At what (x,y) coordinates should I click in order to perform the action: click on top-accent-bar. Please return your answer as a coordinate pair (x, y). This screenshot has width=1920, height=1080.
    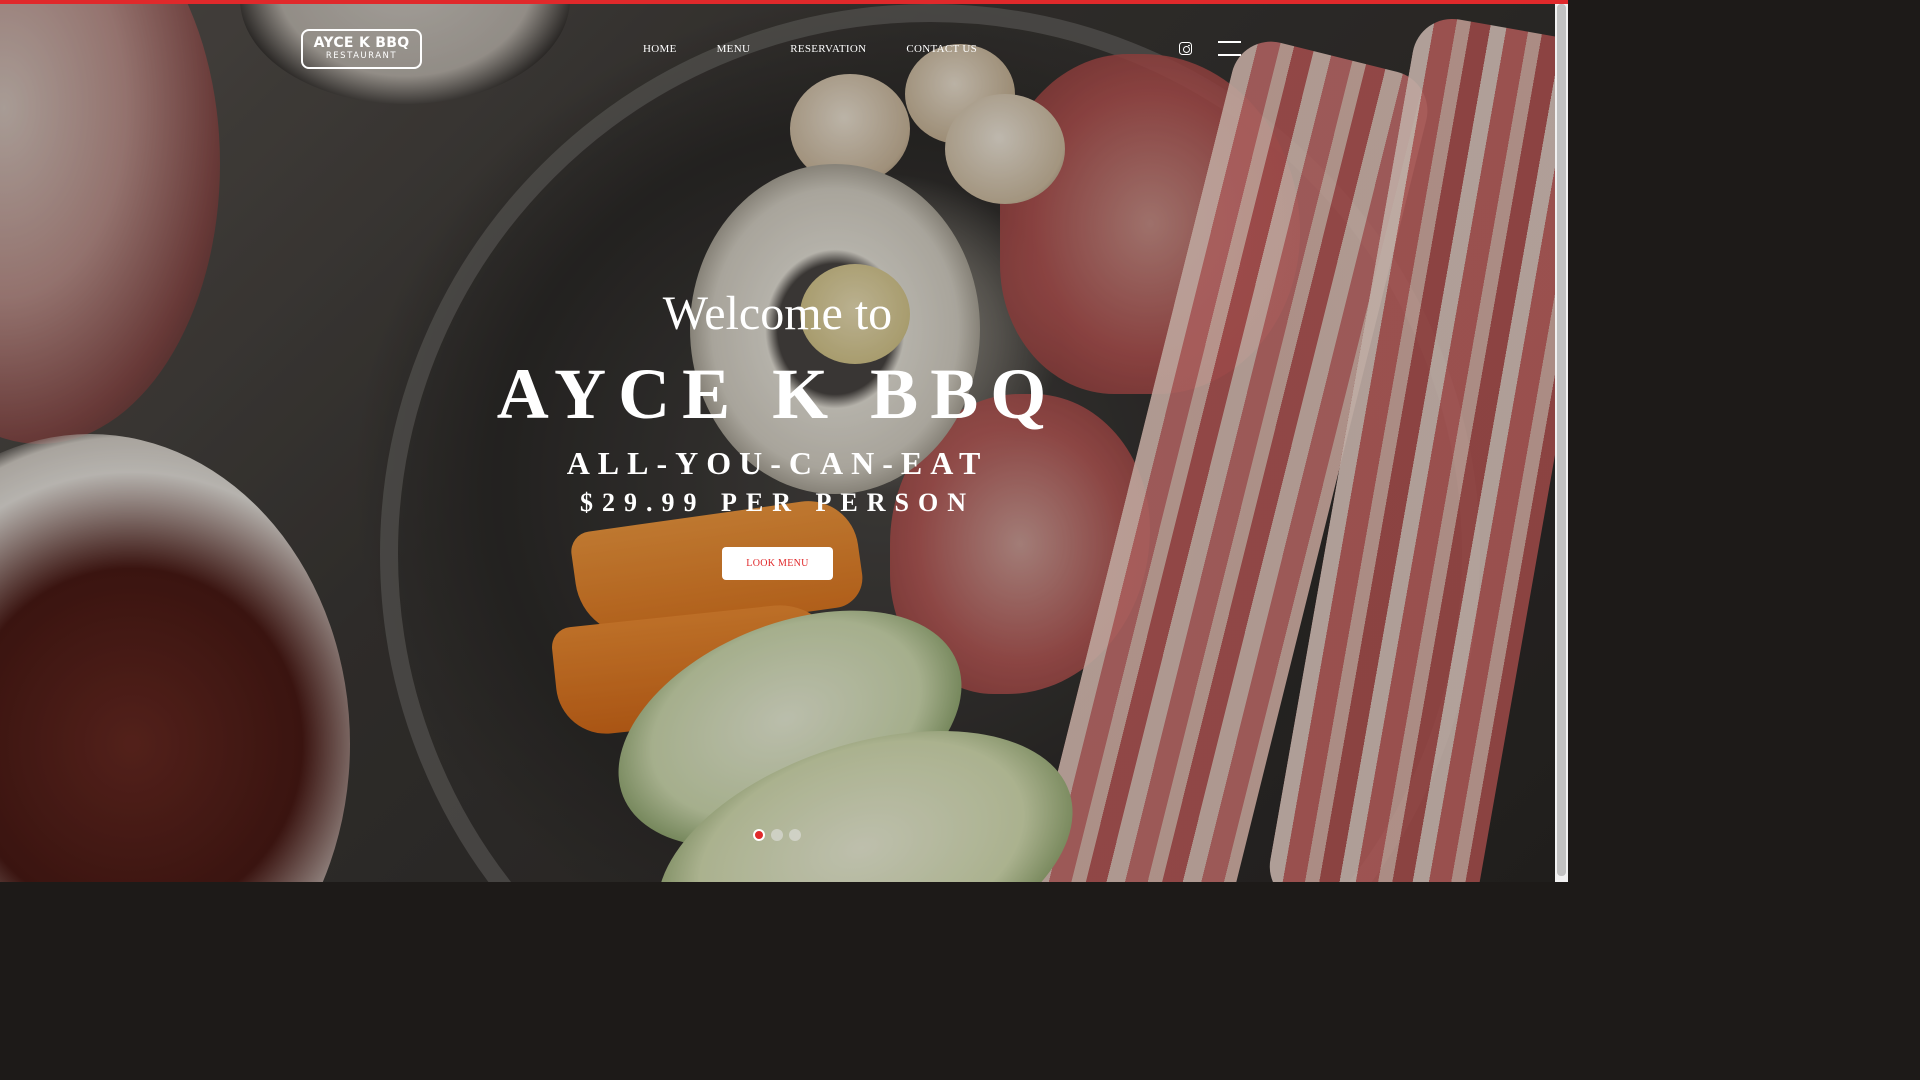
    Looking at the image, I should click on (784, 2).